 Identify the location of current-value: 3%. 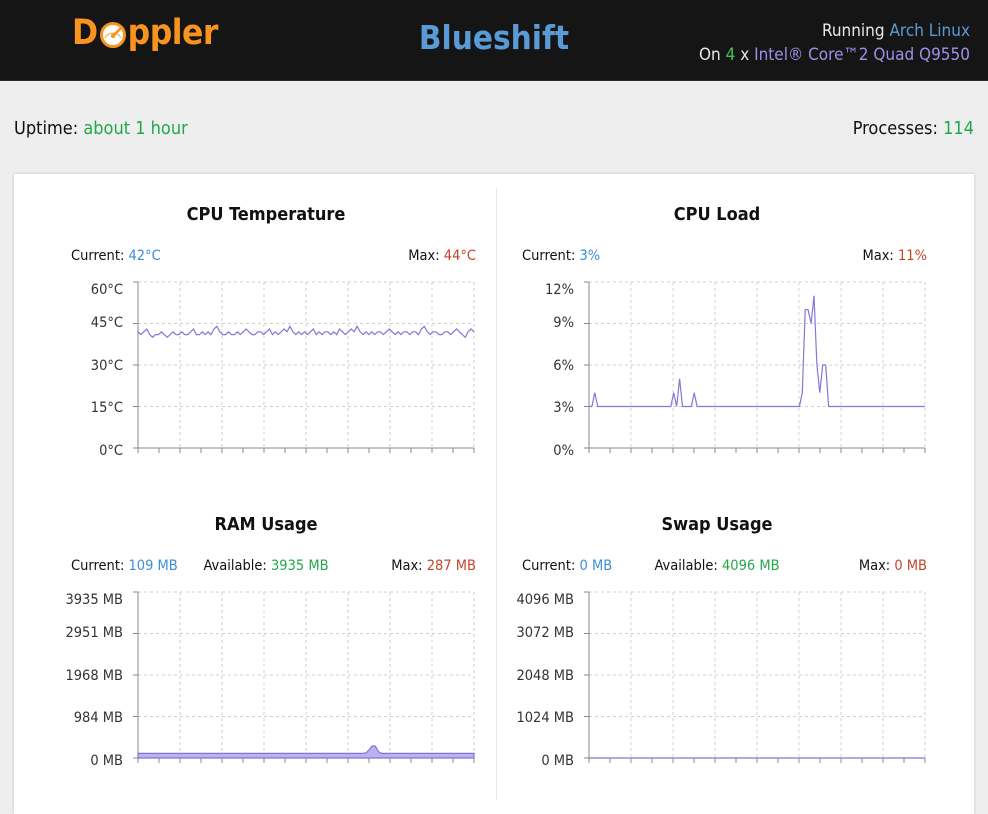
(590, 256).